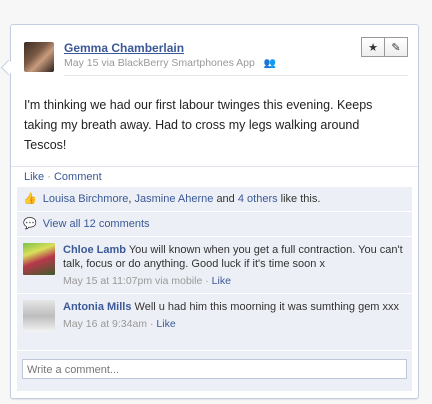 The height and width of the screenshot is (404, 432). Describe the element at coordinates (97, 307) in the screenshot. I see `commenter-name: Antonia Mills` at that location.